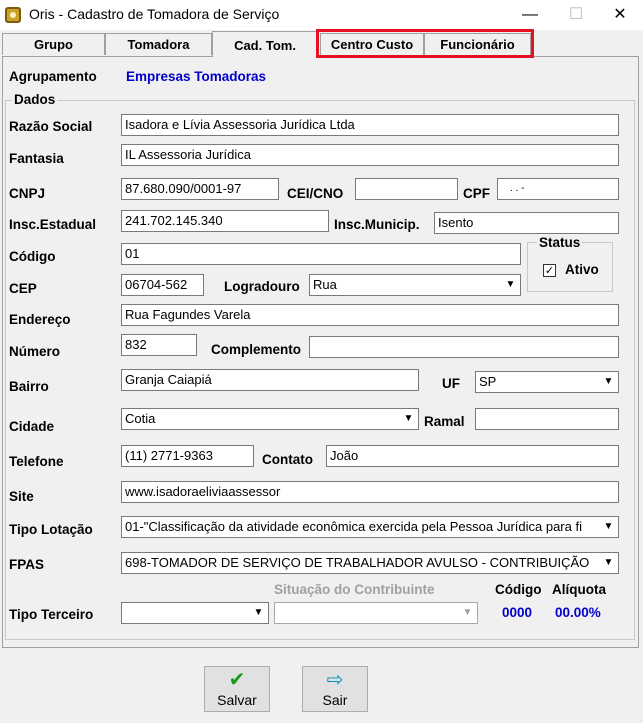  I want to click on window-title: Oris - Cadastro de Tomadora de Serviço, so click(154, 14).